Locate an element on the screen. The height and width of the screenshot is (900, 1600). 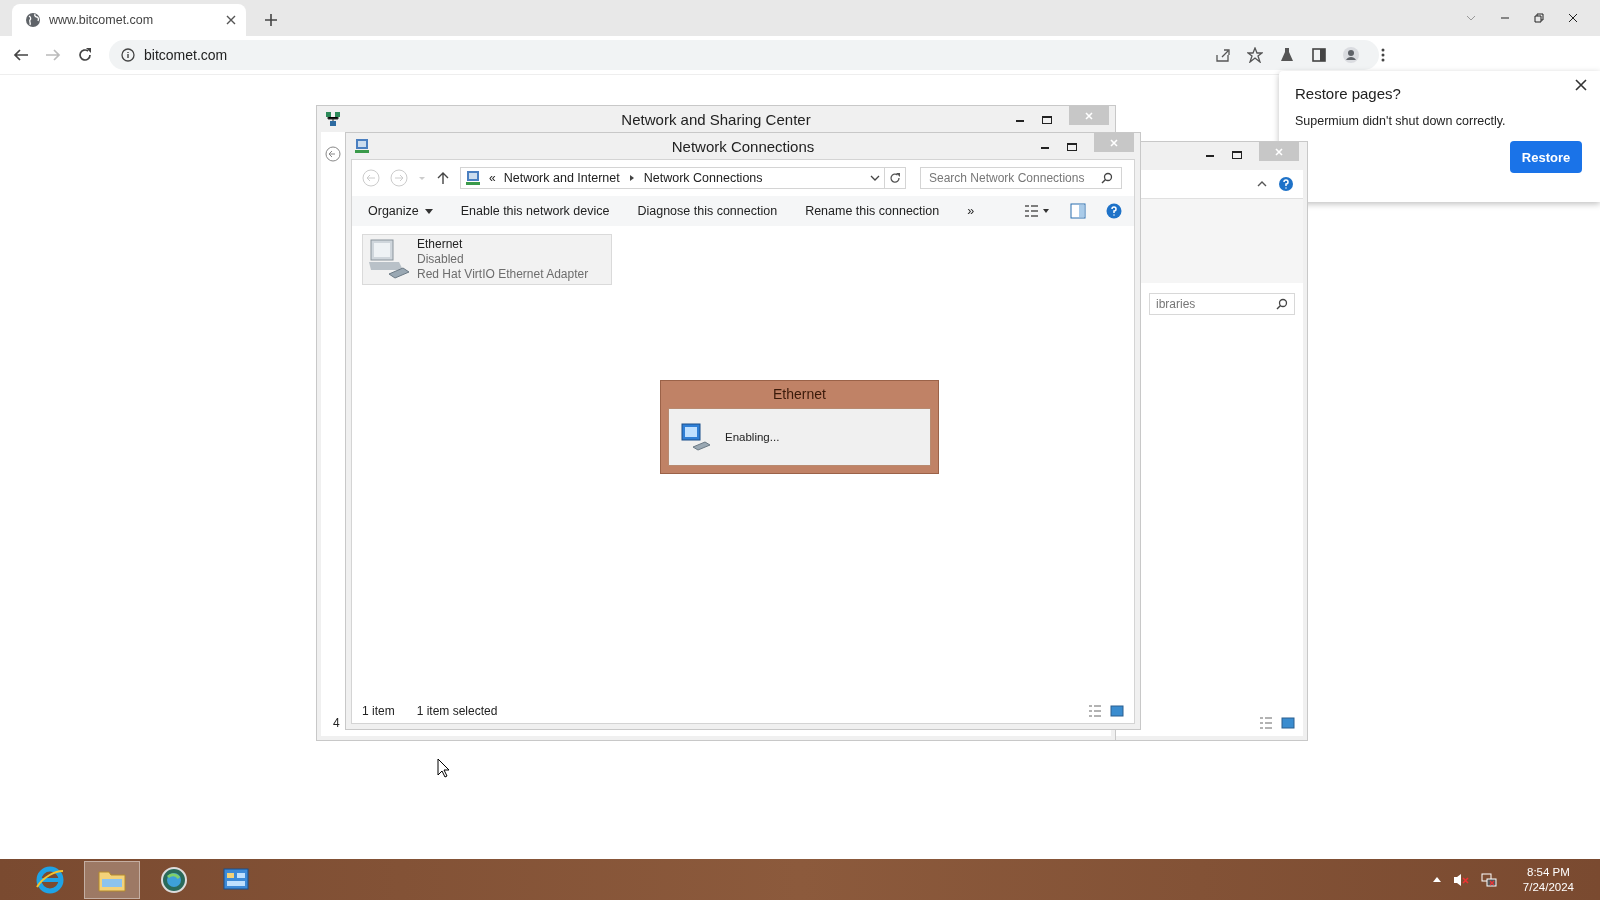
organize-menu: Organize is located at coordinates (400, 211).